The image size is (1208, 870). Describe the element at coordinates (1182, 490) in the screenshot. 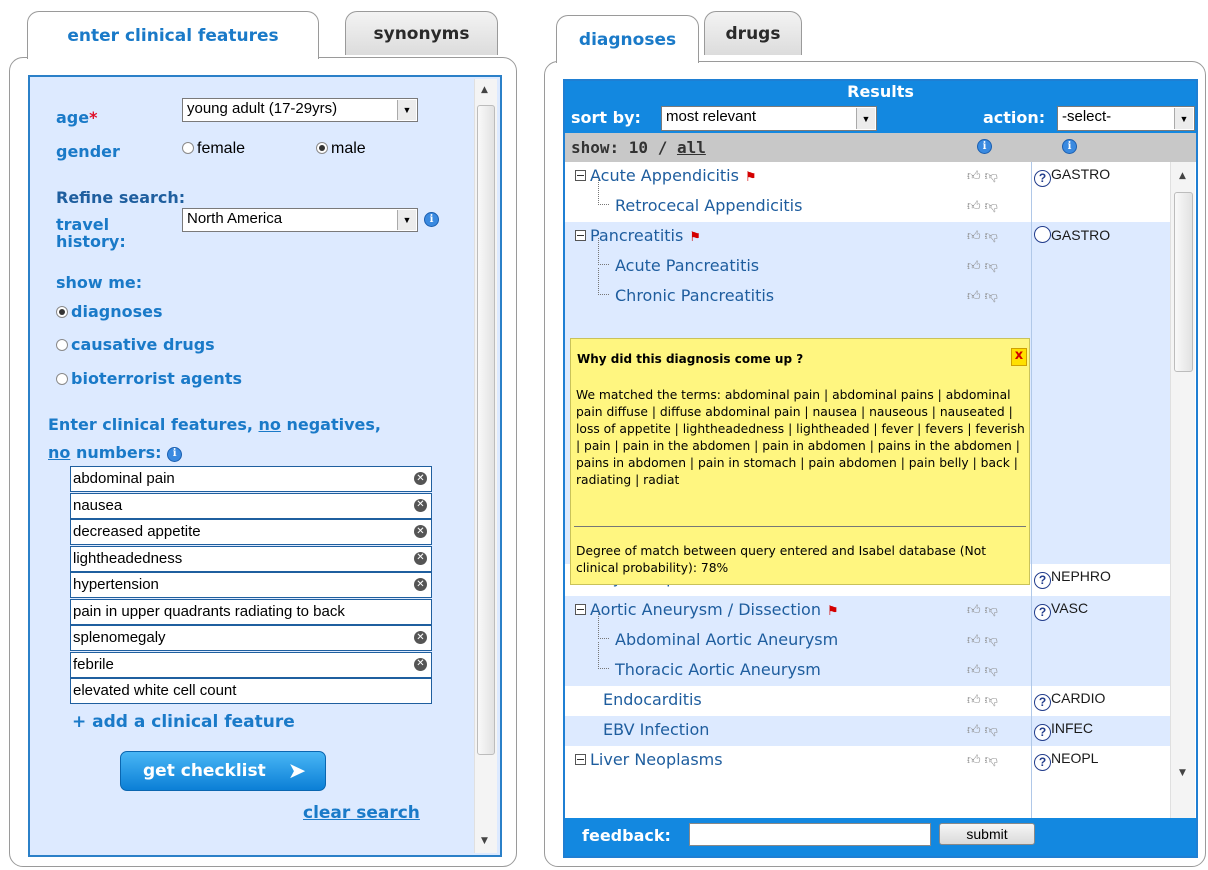

I see `results-scrollbar: ▲ ▼` at that location.